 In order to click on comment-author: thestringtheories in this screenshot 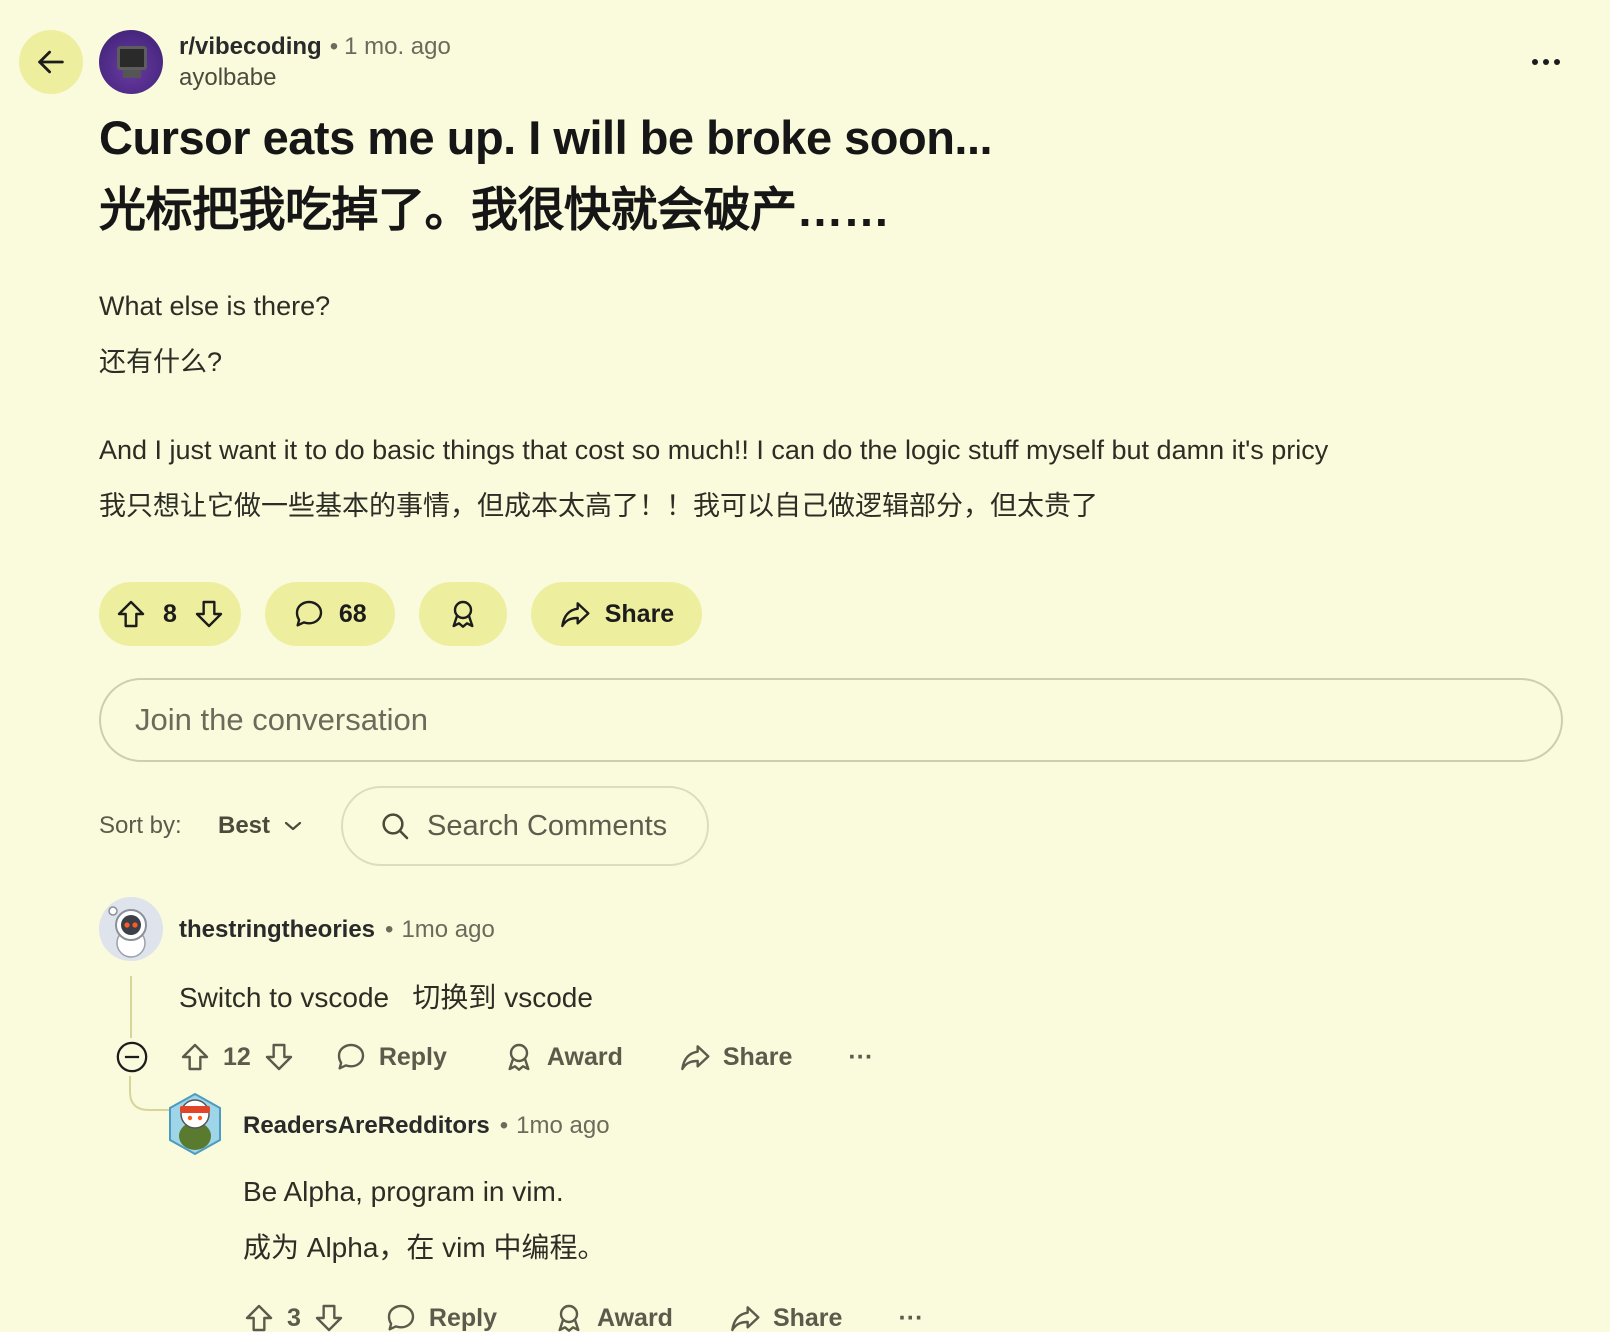, I will do `click(277, 929)`.